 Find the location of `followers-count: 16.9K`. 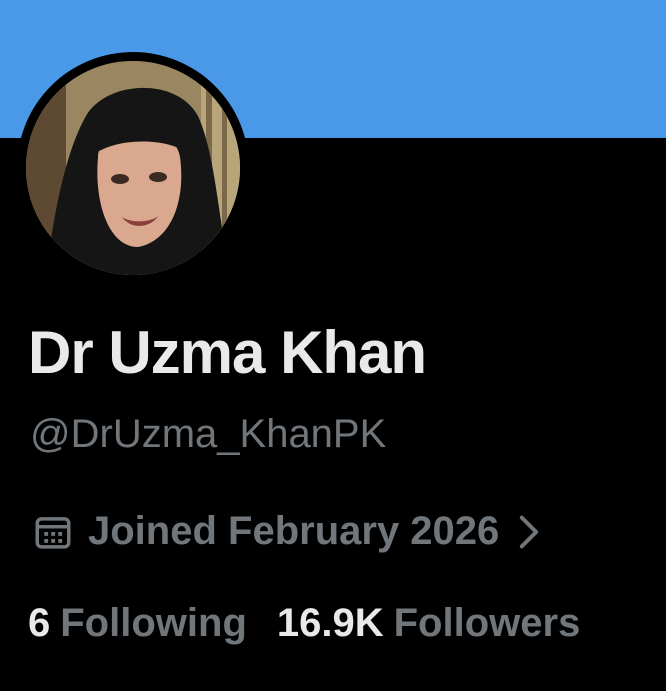

followers-count: 16.9K is located at coordinates (330, 623).